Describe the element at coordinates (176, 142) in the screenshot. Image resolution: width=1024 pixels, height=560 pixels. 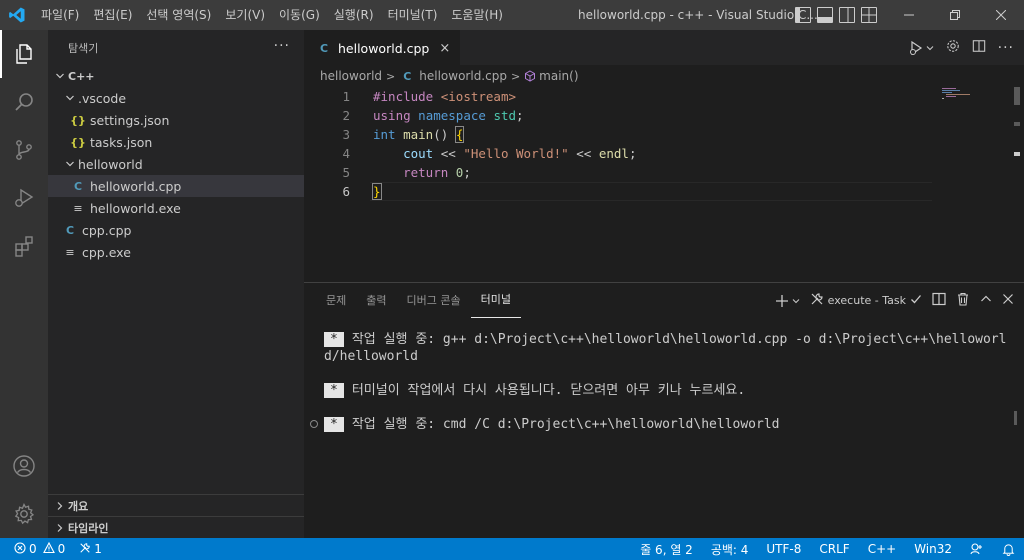
I see `tree-file-tasks-json: {} tasks.json` at that location.